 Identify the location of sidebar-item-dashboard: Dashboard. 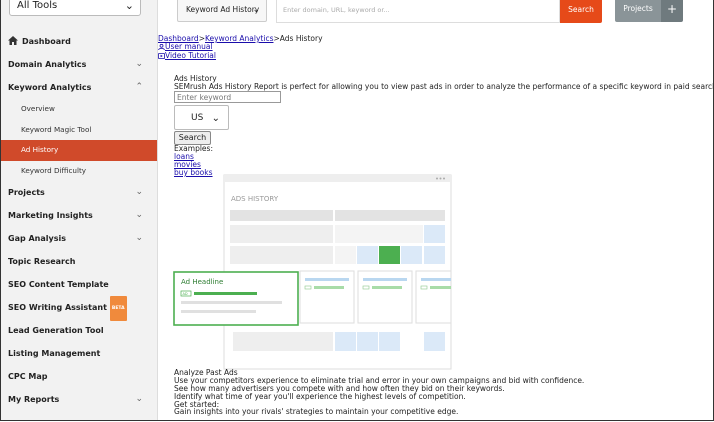
(79, 41).